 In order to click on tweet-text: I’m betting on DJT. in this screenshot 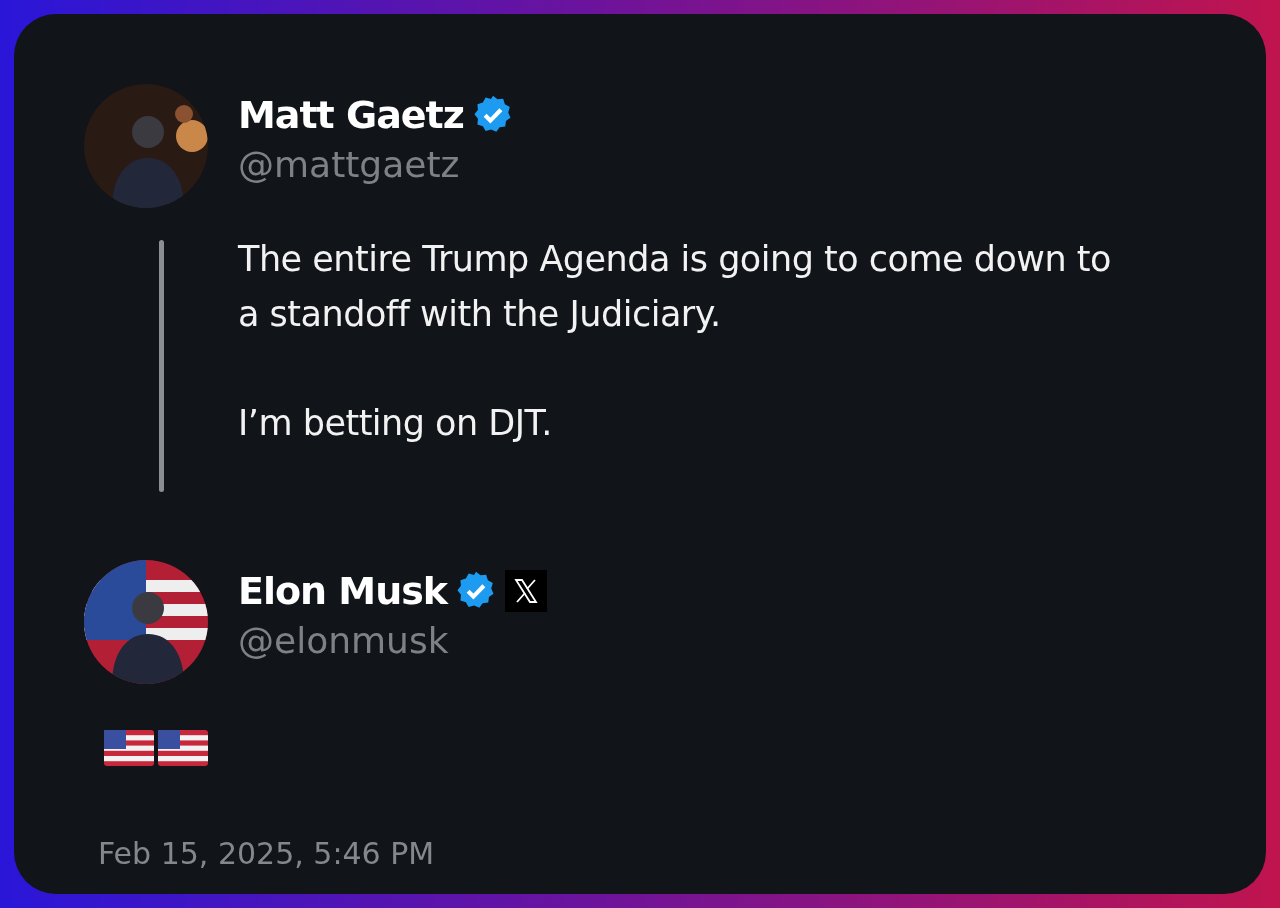, I will do `click(395, 423)`.